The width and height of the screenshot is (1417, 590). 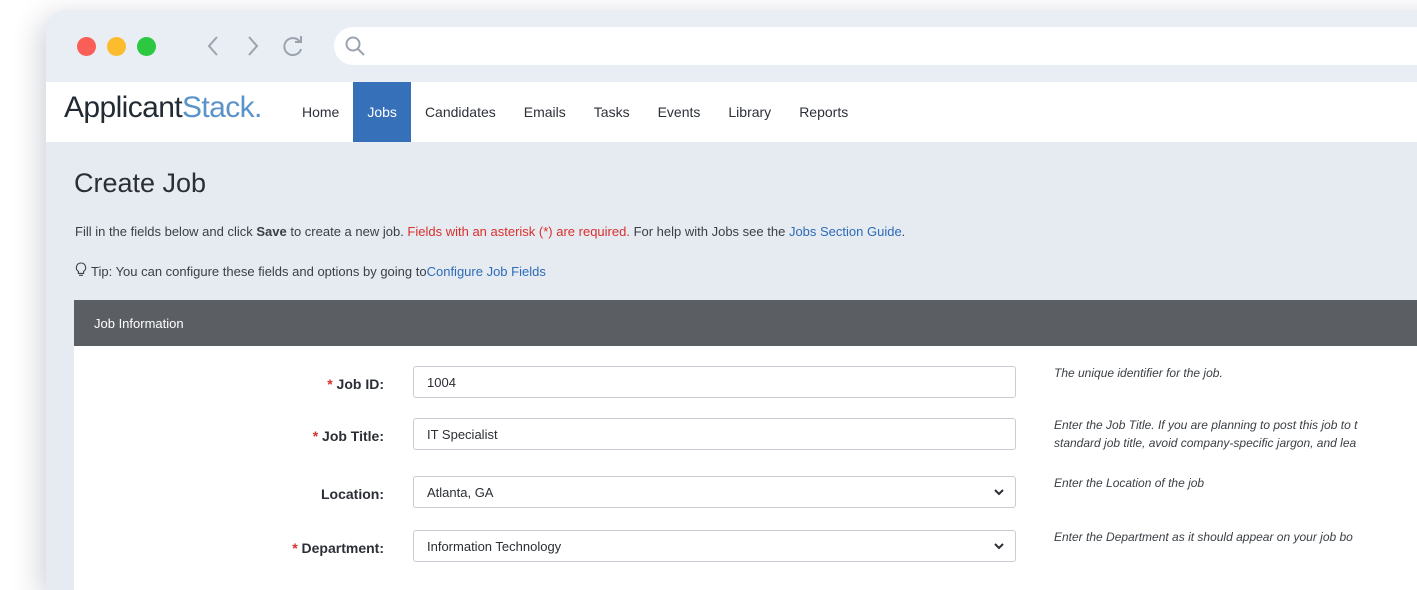 I want to click on job-title-input: IT Specialist, so click(x=714, y=434).